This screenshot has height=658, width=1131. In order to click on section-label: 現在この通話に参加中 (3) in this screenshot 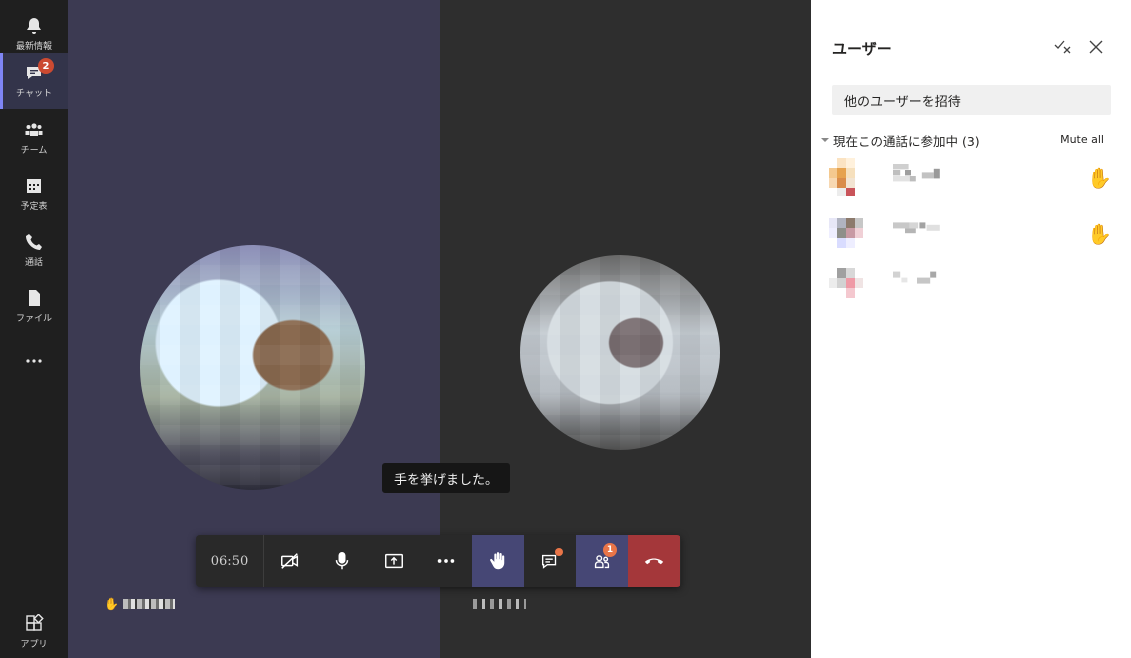, I will do `click(906, 141)`.